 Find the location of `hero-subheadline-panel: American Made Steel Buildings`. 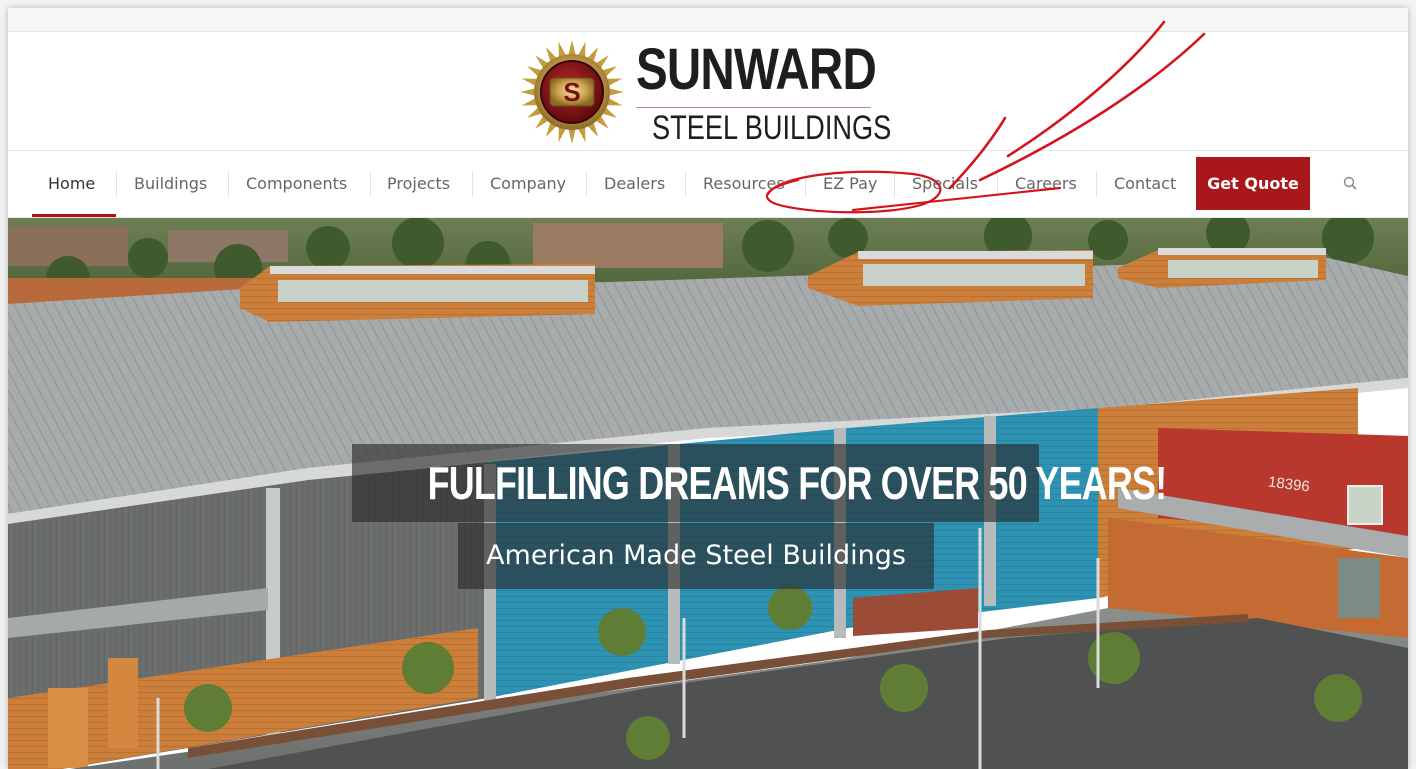

hero-subheadline-panel: American Made Steel Buildings is located at coordinates (696, 556).